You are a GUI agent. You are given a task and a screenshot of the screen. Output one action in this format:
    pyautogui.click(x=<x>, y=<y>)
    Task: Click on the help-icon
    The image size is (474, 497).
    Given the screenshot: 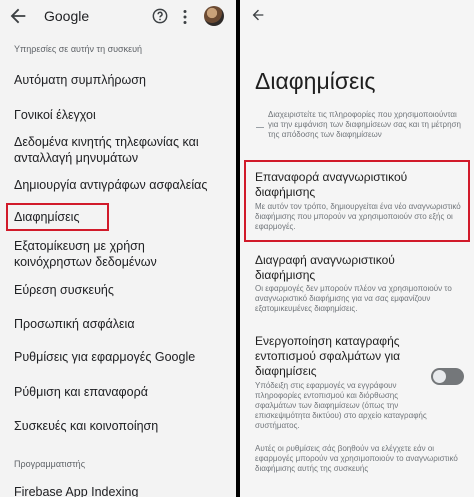 What is the action you would take?
    pyautogui.click(x=160, y=16)
    